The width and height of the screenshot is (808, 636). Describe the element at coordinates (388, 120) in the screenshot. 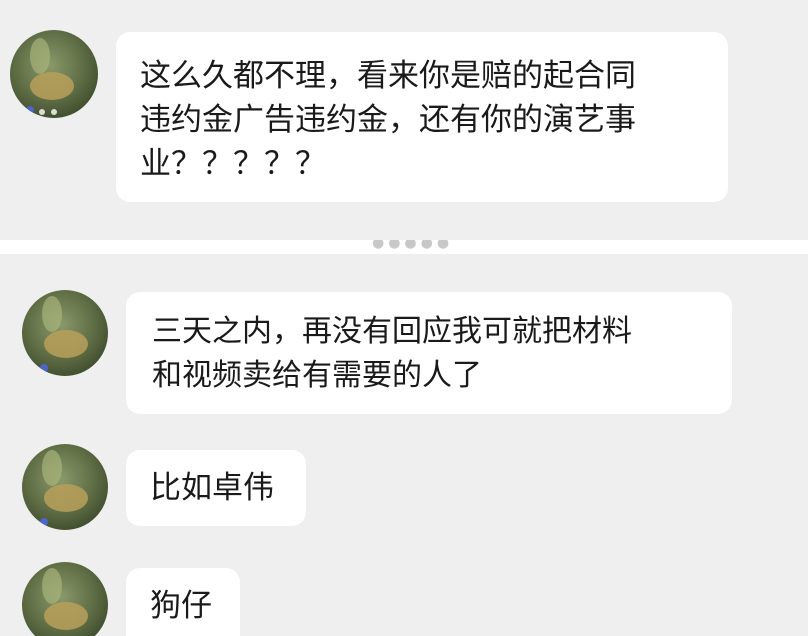

I see `message-text: 这么久都不理，看来你是赔的起合同 违约金广告违约金，还有你的演艺事 业？？？？？` at that location.